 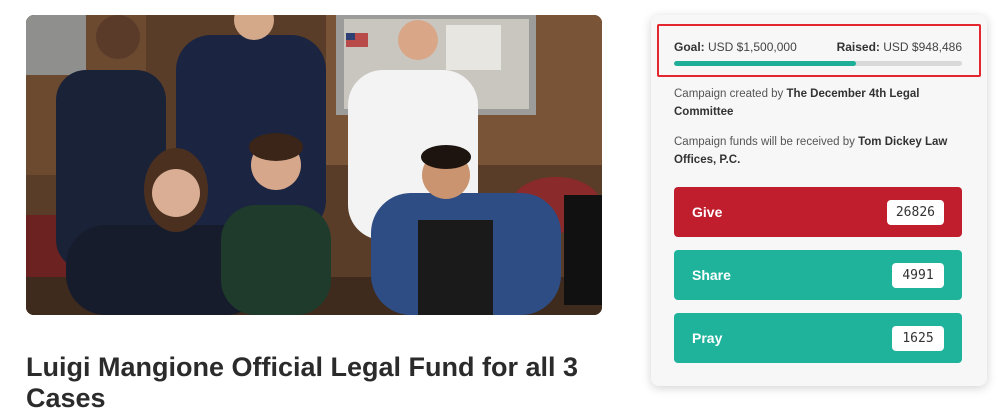 I want to click on recipient-prefix: Campaign funds will be received by, so click(x=764, y=142).